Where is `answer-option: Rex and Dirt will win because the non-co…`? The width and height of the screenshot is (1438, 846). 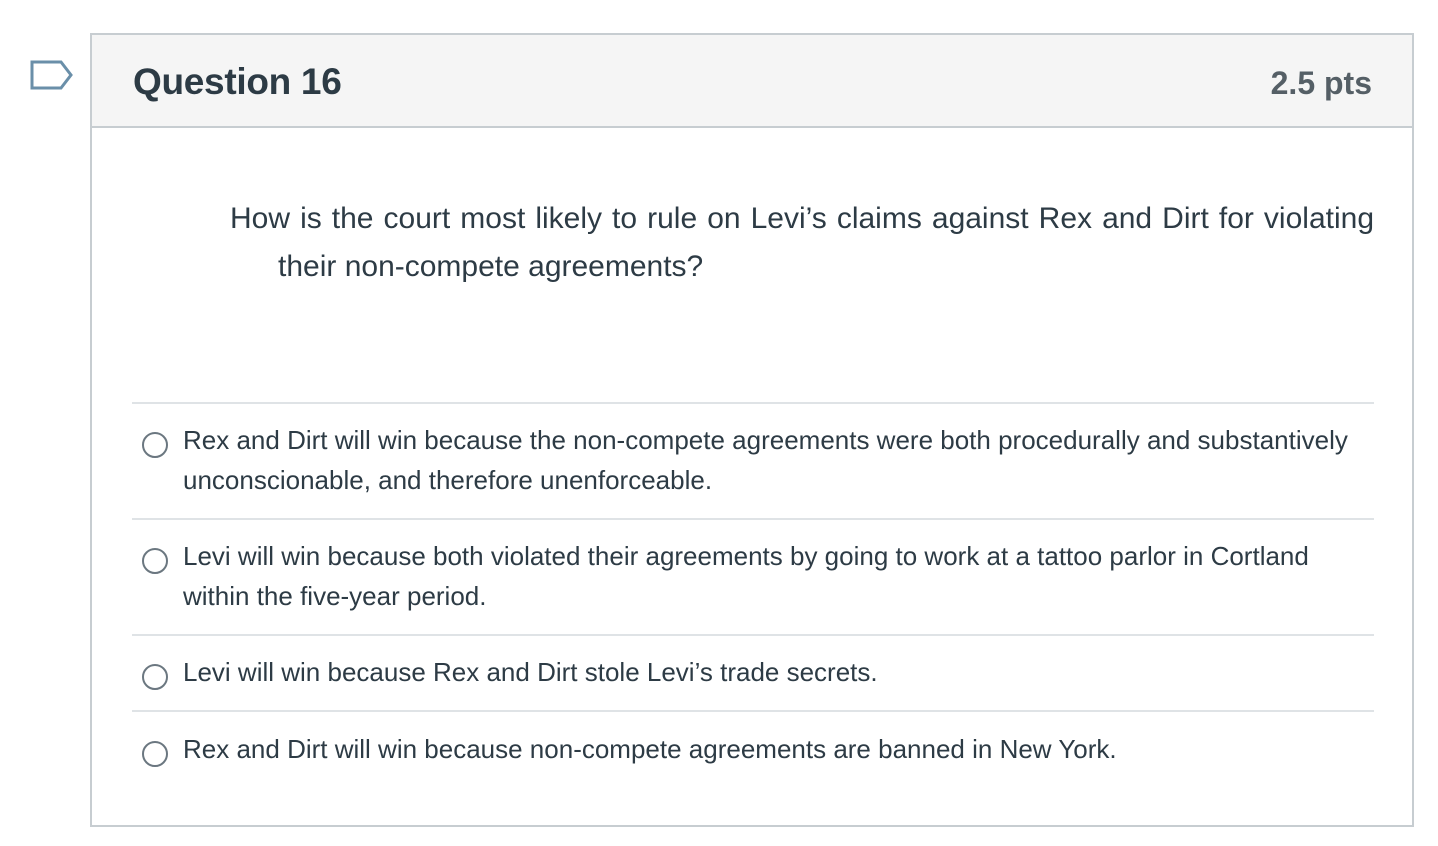 answer-option: Rex and Dirt will win because the non-co… is located at coordinates (753, 460).